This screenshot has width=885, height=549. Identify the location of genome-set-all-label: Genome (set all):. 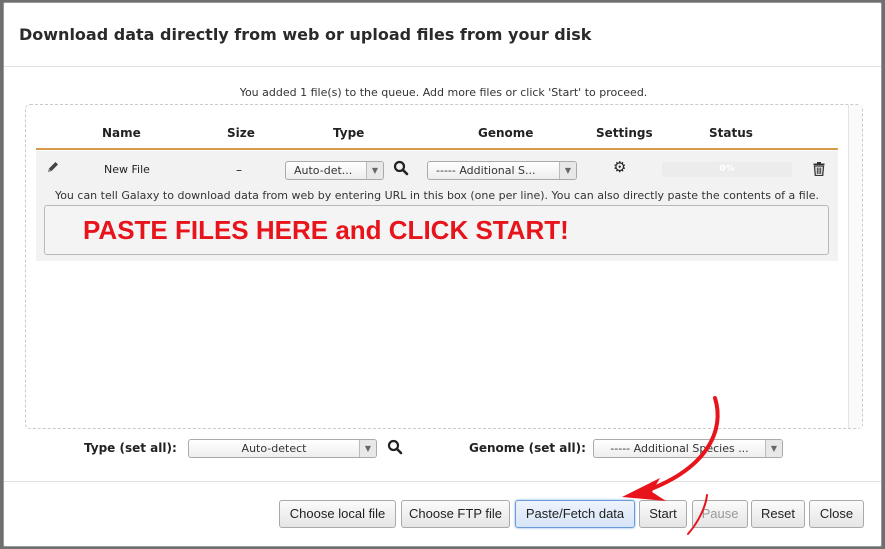
(527, 448).